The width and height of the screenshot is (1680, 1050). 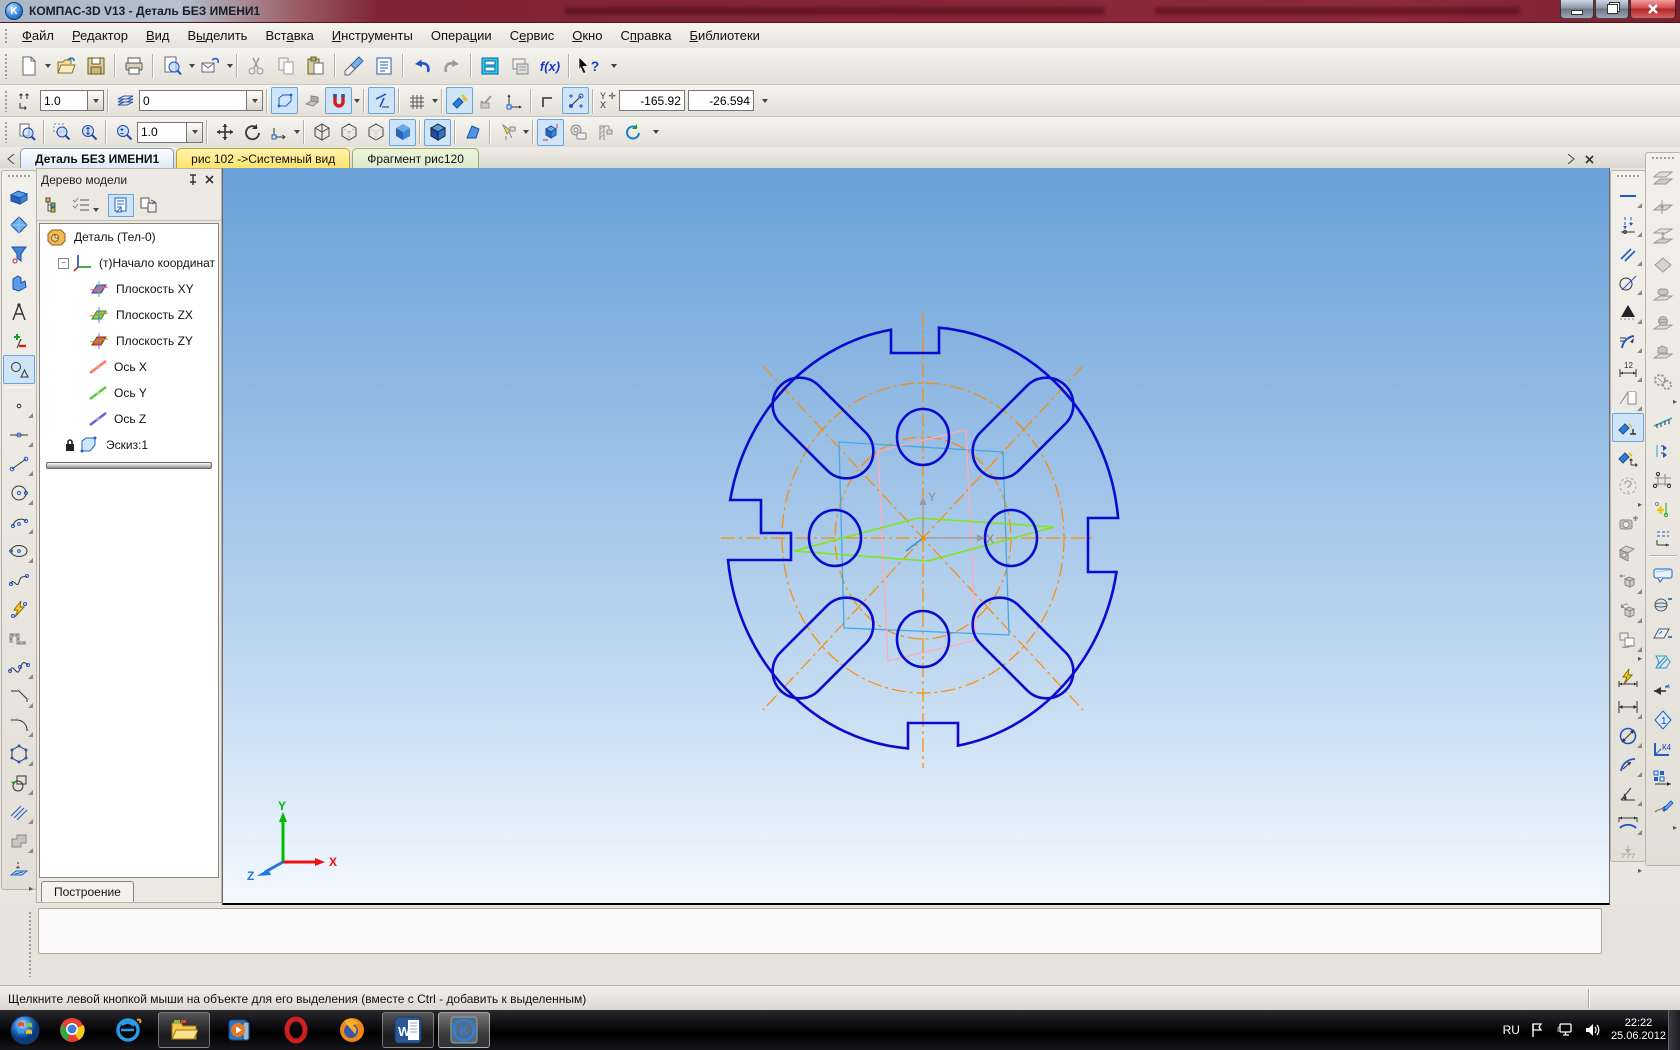 What do you see at coordinates (19, 753) in the screenshot?
I see `tool-polygon-button` at bounding box center [19, 753].